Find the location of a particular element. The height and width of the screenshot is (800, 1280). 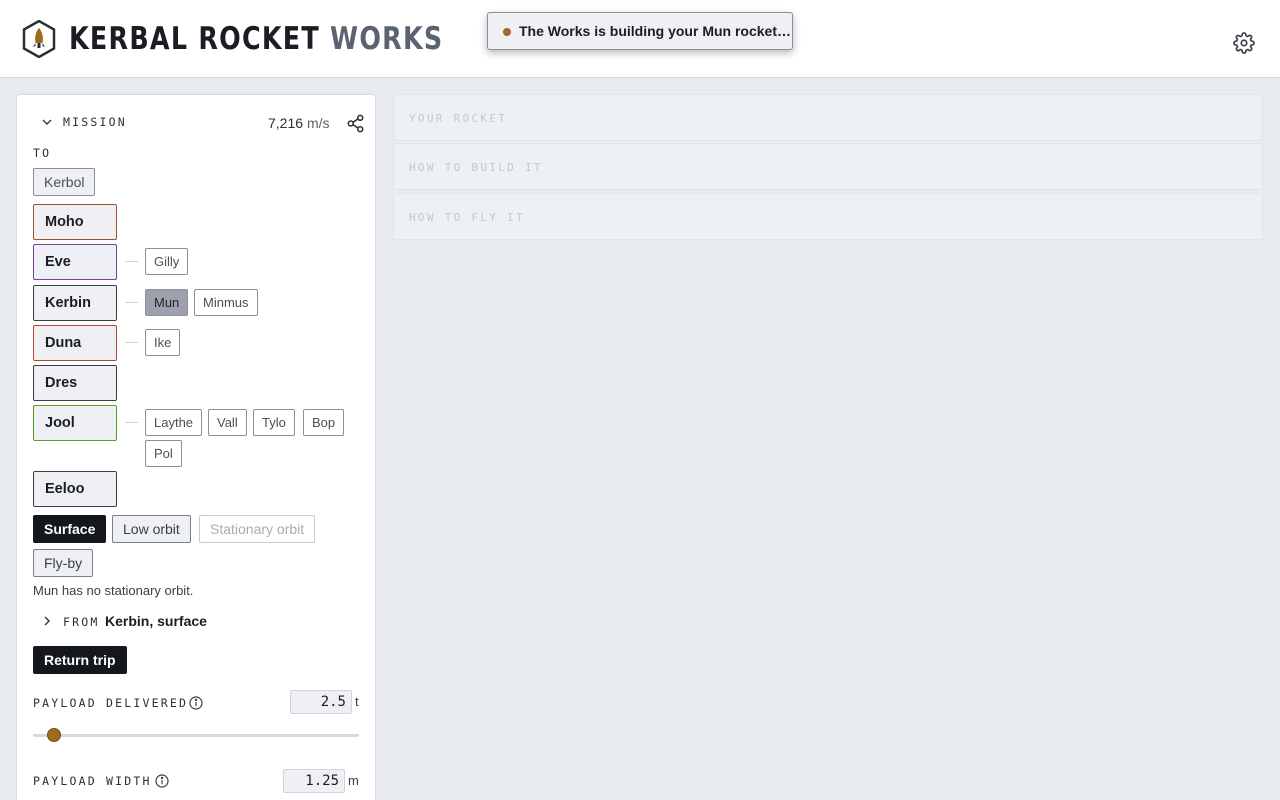

orbit-note: Mun has no stationary orbit. is located at coordinates (113, 590).